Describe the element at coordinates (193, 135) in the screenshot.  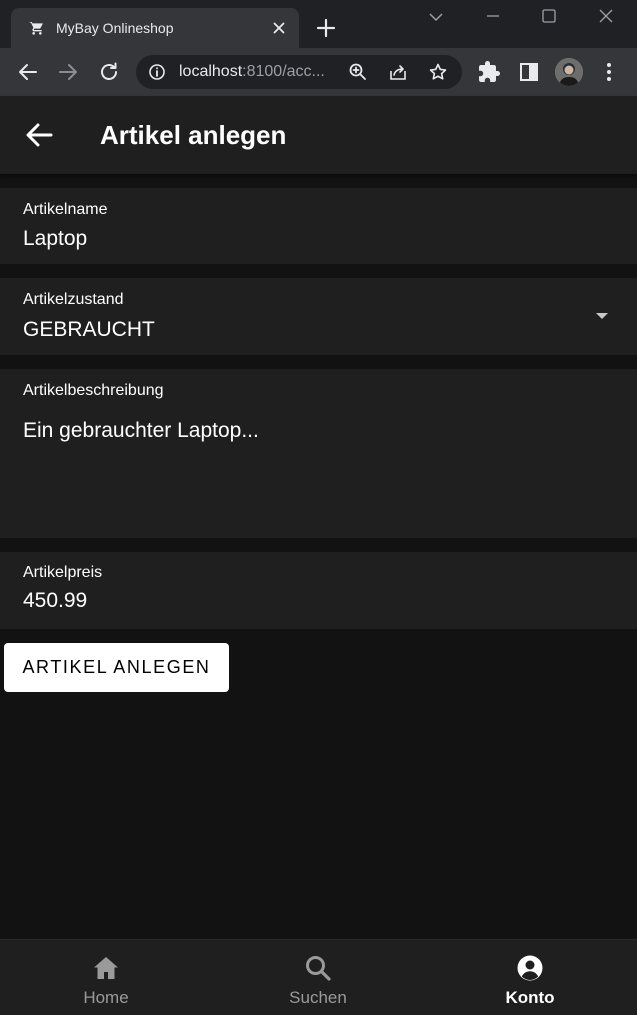
I see `page-title: Artikel anlegen` at that location.